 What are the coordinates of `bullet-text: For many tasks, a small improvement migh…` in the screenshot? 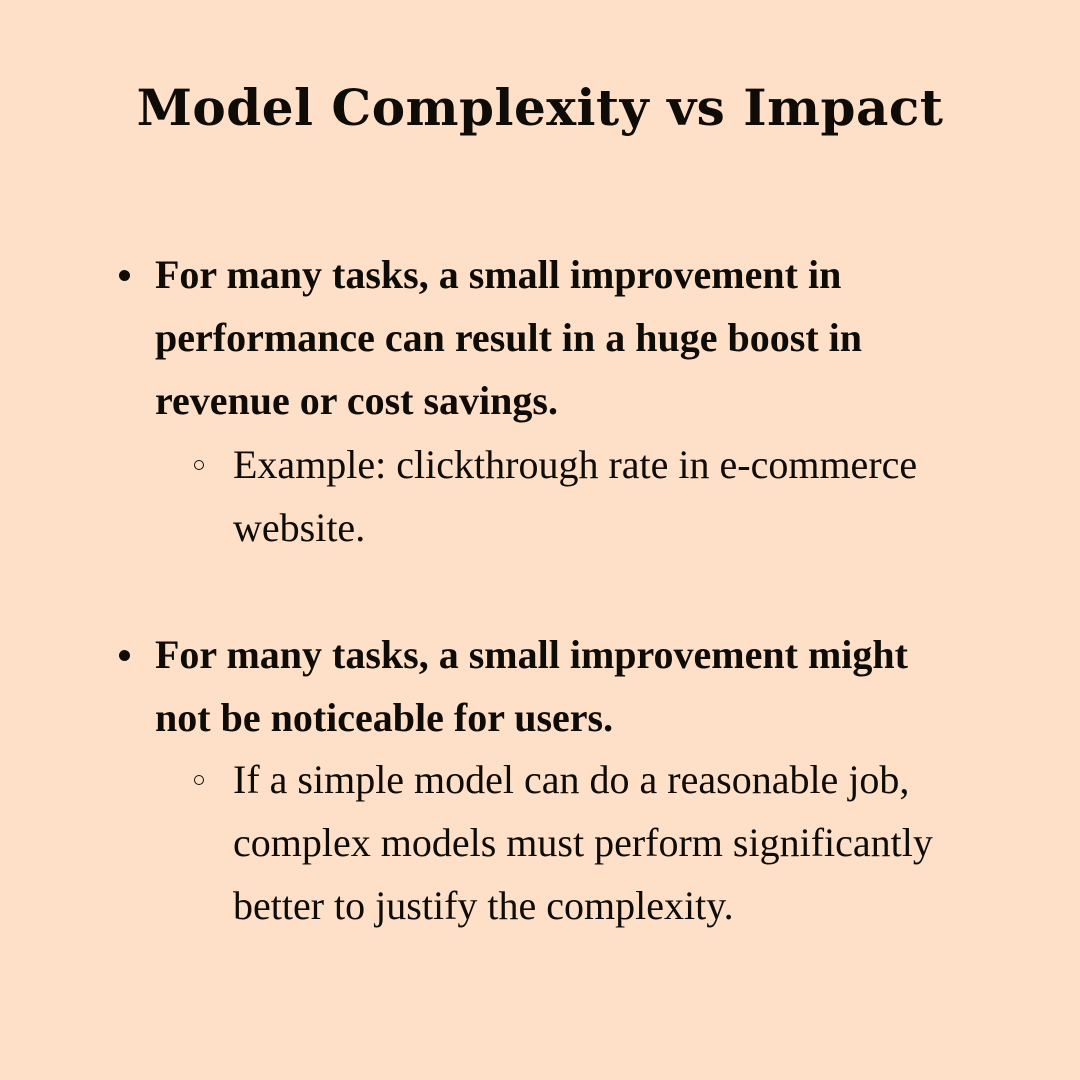 It's located at (531, 686).